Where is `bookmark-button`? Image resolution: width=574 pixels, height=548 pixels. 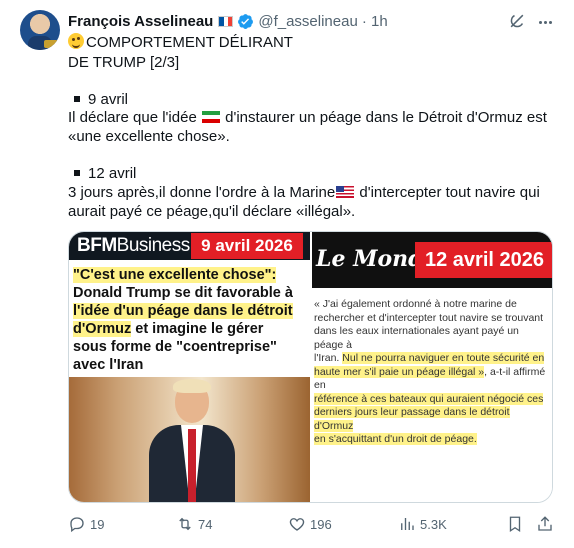 bookmark-button is located at coordinates (517, 524).